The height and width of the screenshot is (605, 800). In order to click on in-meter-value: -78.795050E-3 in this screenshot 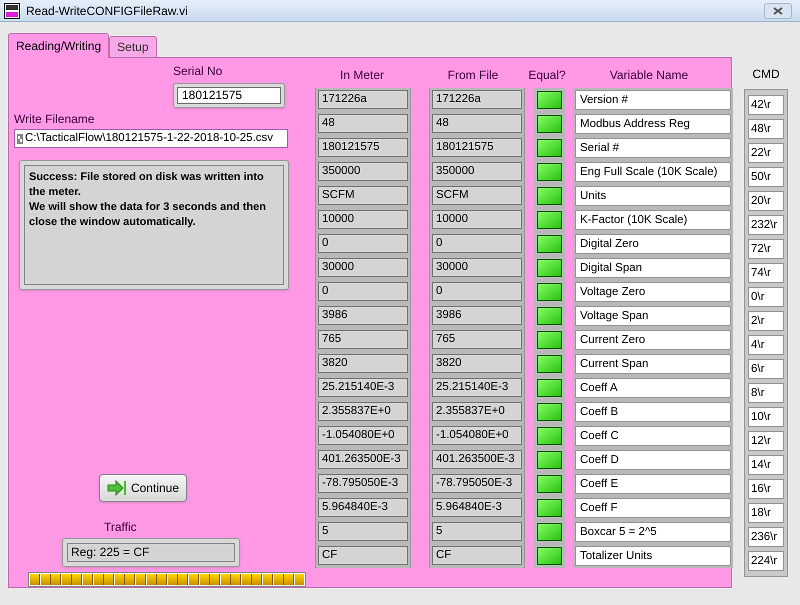, I will do `click(363, 483)`.